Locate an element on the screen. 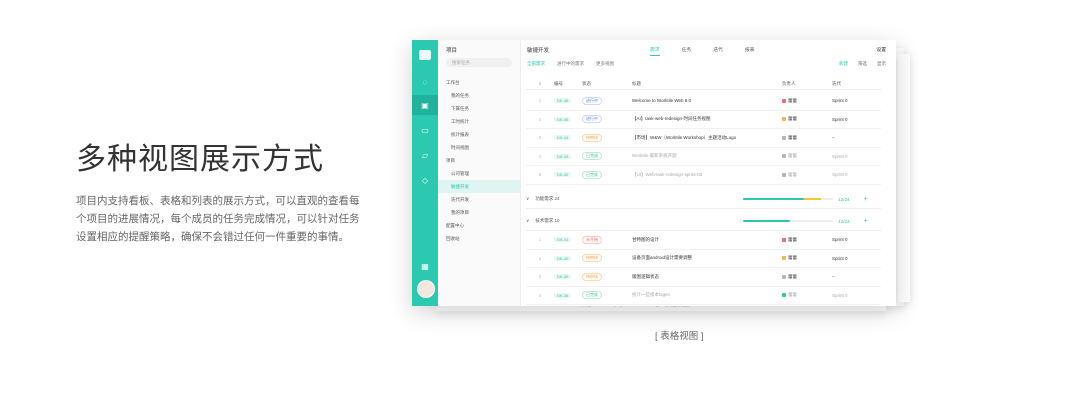 This screenshot has width=1066, height=402. row-title: 统计一些版本bigen is located at coordinates (707, 295).